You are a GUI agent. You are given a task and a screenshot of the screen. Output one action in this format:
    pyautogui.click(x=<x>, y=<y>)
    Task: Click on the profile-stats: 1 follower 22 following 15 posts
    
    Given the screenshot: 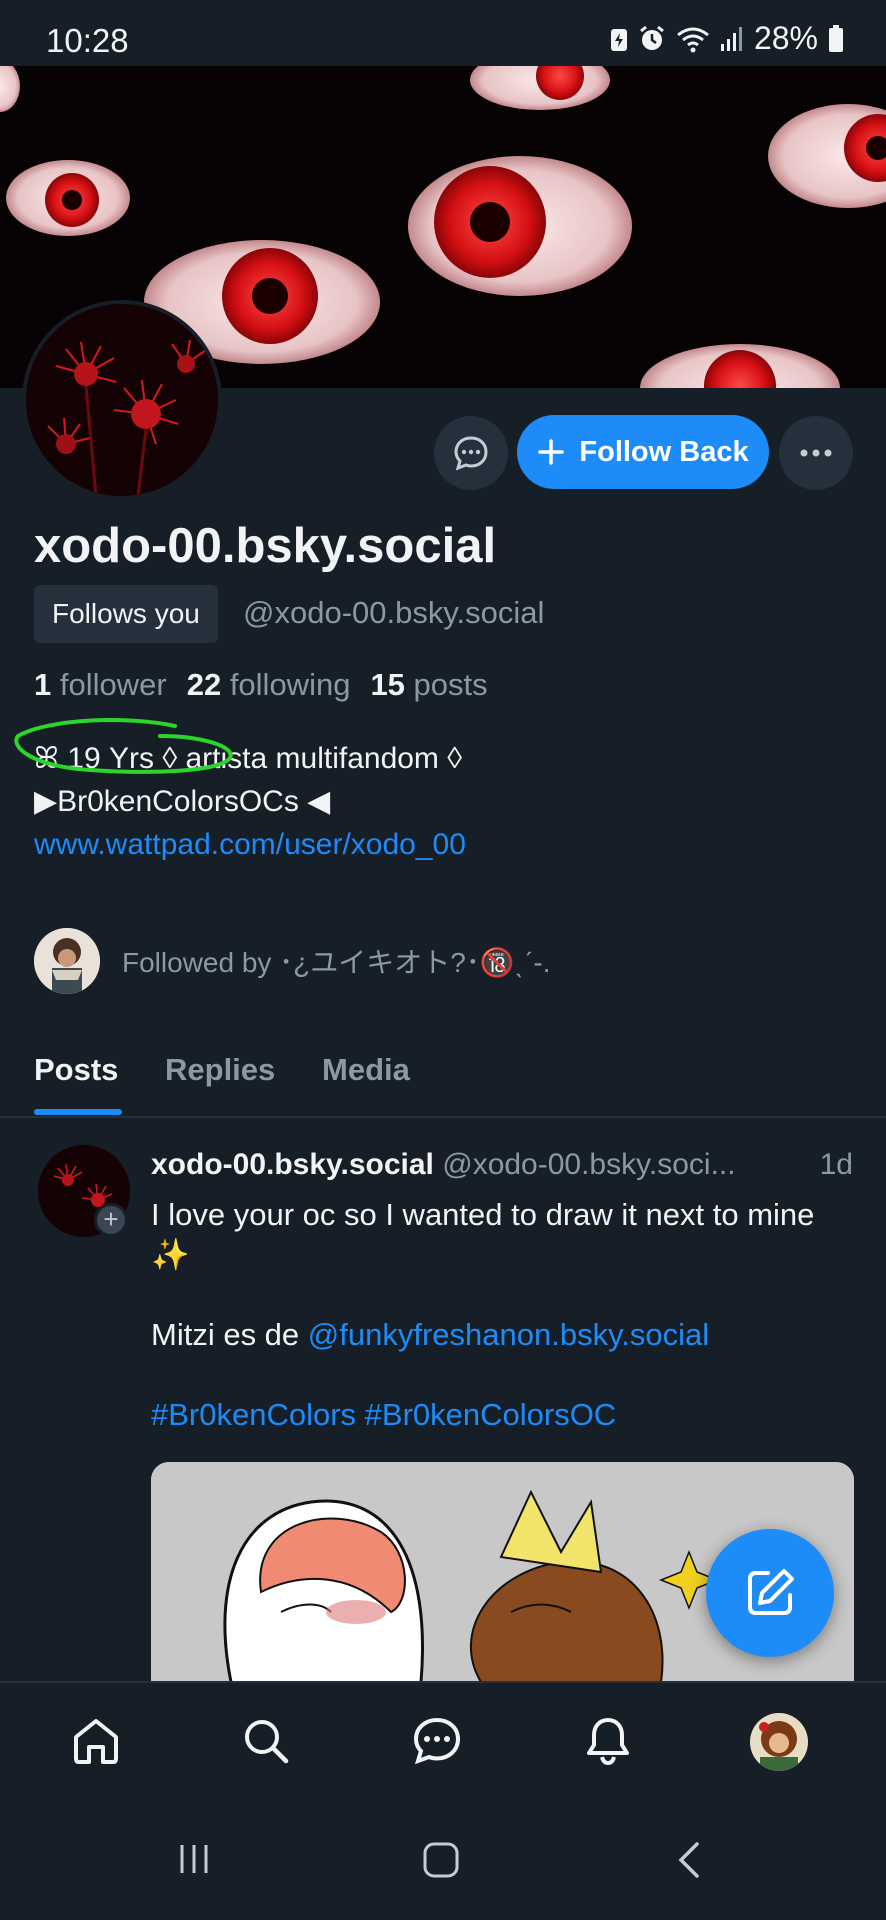 What is the action you would take?
    pyautogui.click(x=261, y=685)
    